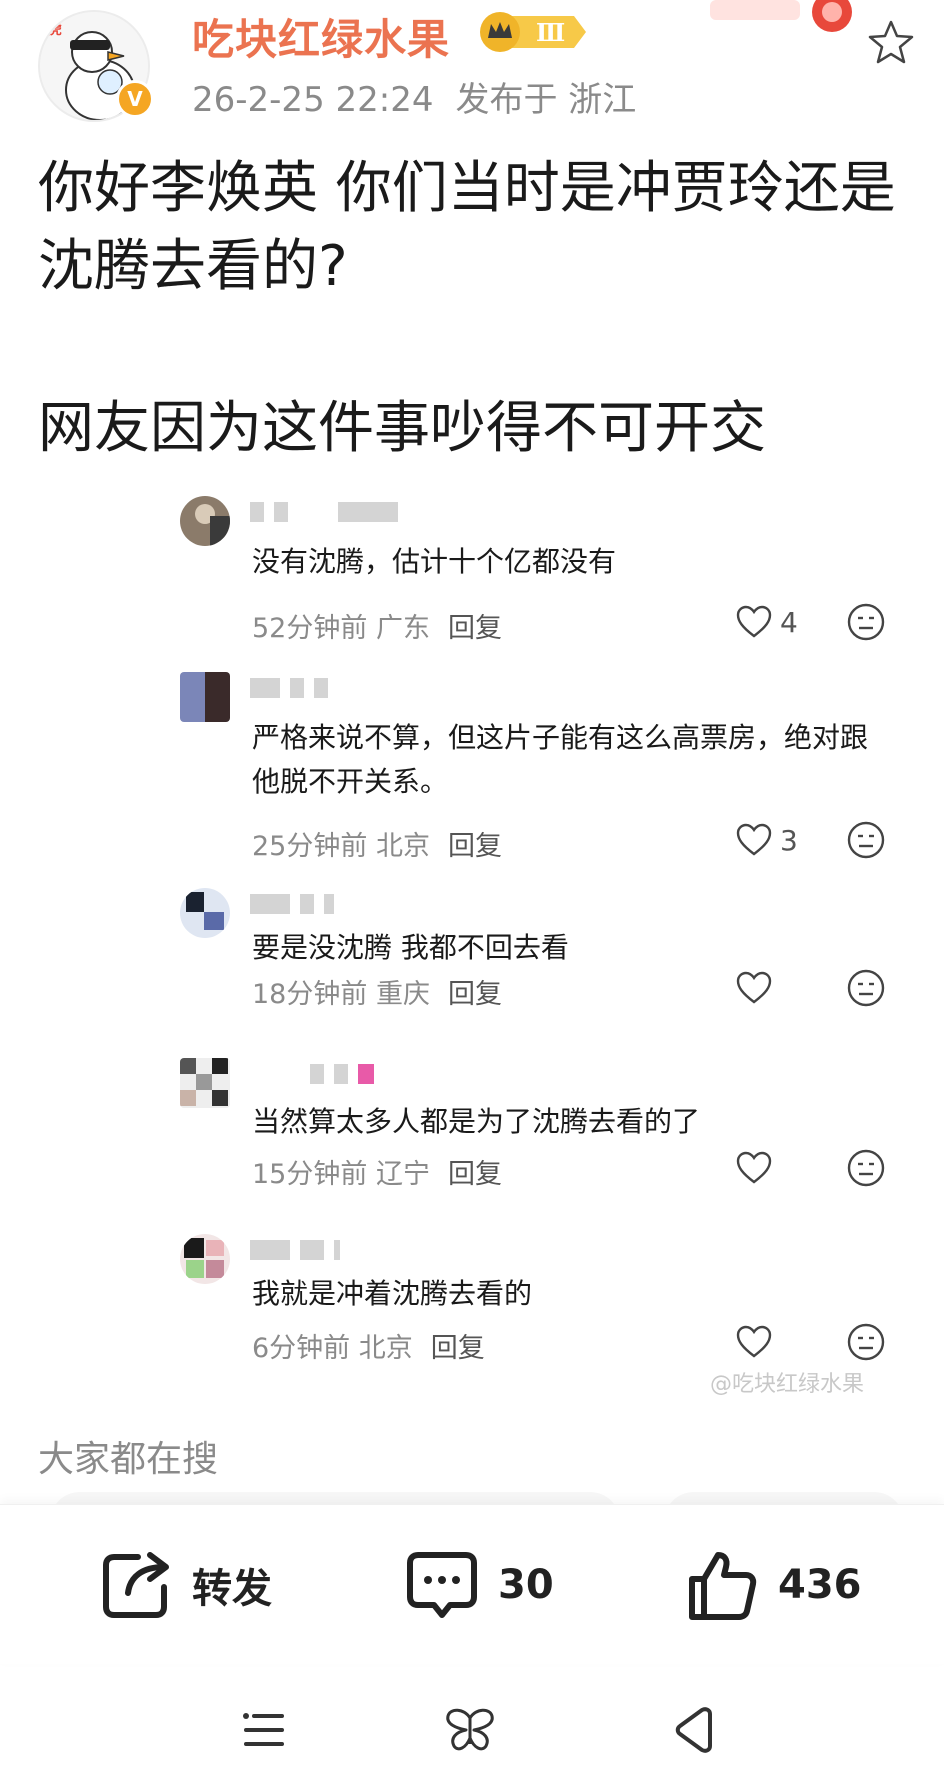 This screenshot has height=1788, width=944. I want to click on verified-badge: V, so click(135, 99).